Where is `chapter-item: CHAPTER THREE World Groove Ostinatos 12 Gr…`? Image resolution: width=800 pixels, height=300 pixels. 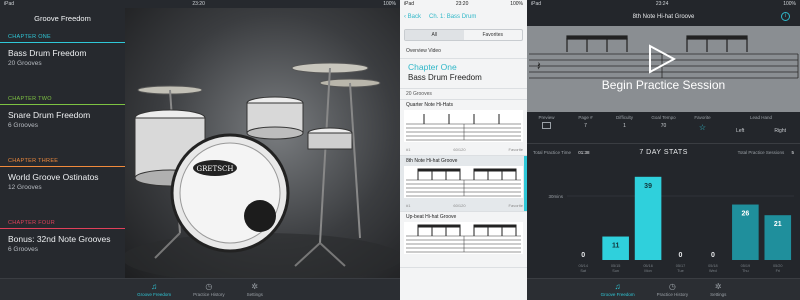
chapter-item: CHAPTER THREE World Groove Ostinatos 12 Gr… is located at coordinates (62, 183).